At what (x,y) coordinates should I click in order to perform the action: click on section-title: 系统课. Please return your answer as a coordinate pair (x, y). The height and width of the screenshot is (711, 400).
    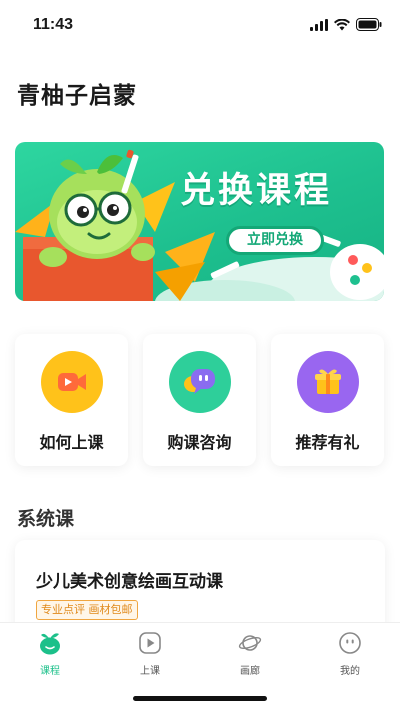
    Looking at the image, I should click on (46, 519).